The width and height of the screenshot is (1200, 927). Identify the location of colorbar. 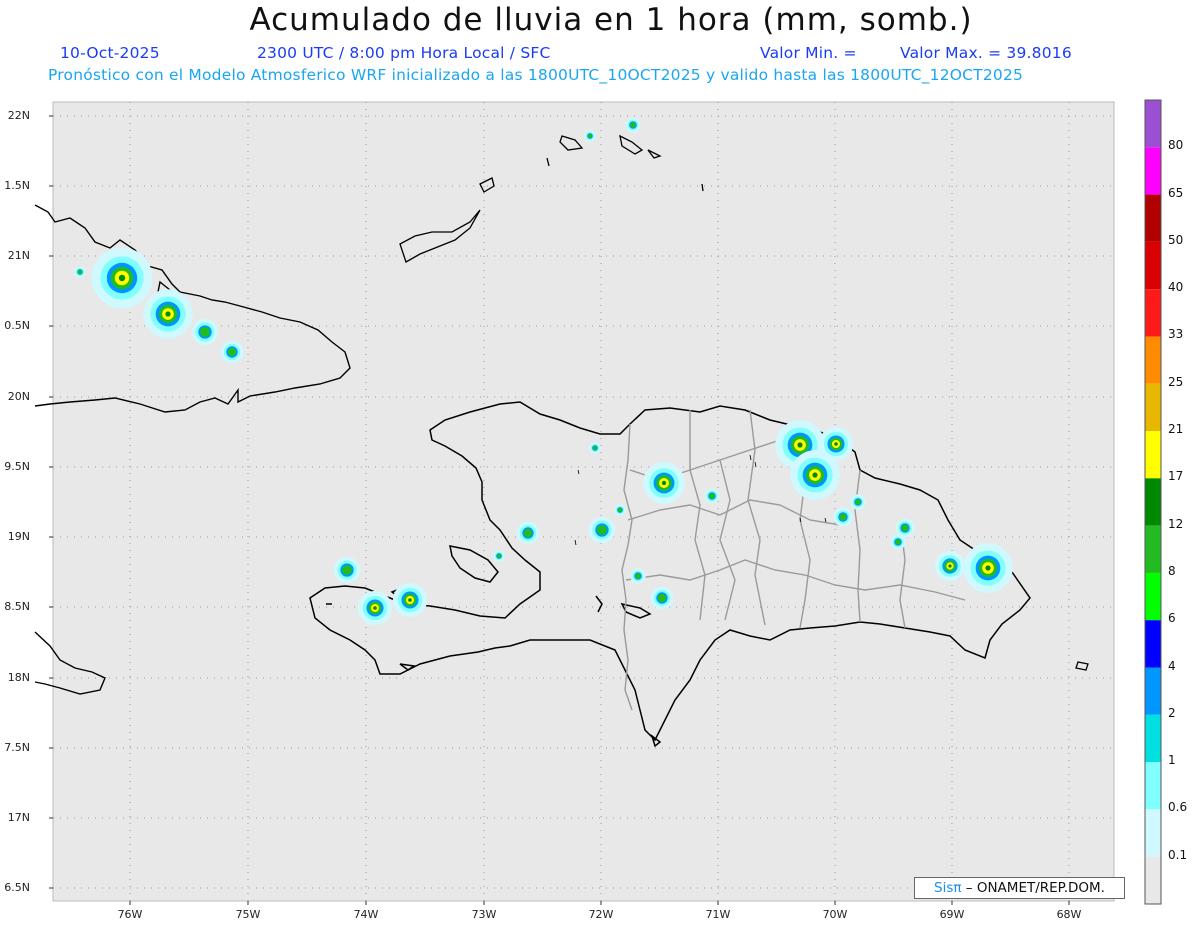
(1153, 502).